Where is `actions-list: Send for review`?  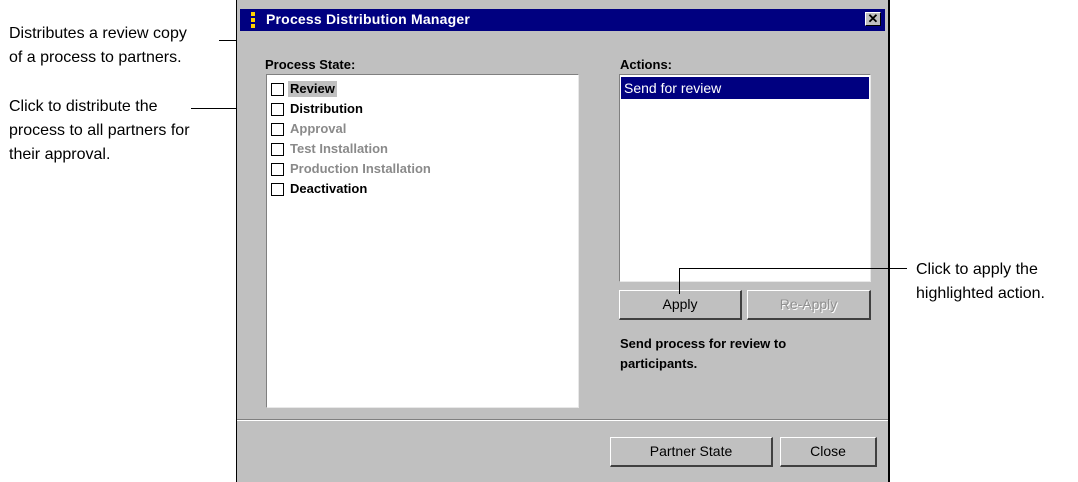
actions-list: Send for review is located at coordinates (745, 178).